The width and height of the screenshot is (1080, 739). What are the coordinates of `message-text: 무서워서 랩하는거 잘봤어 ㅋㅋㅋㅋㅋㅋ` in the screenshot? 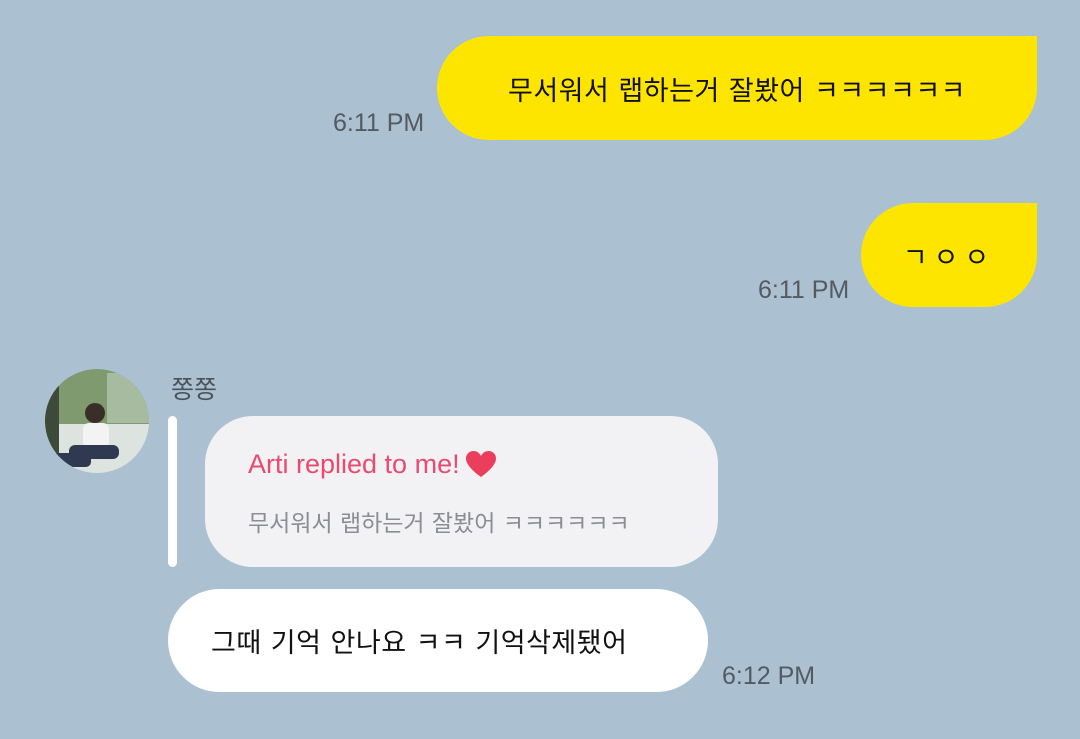 It's located at (737, 91).